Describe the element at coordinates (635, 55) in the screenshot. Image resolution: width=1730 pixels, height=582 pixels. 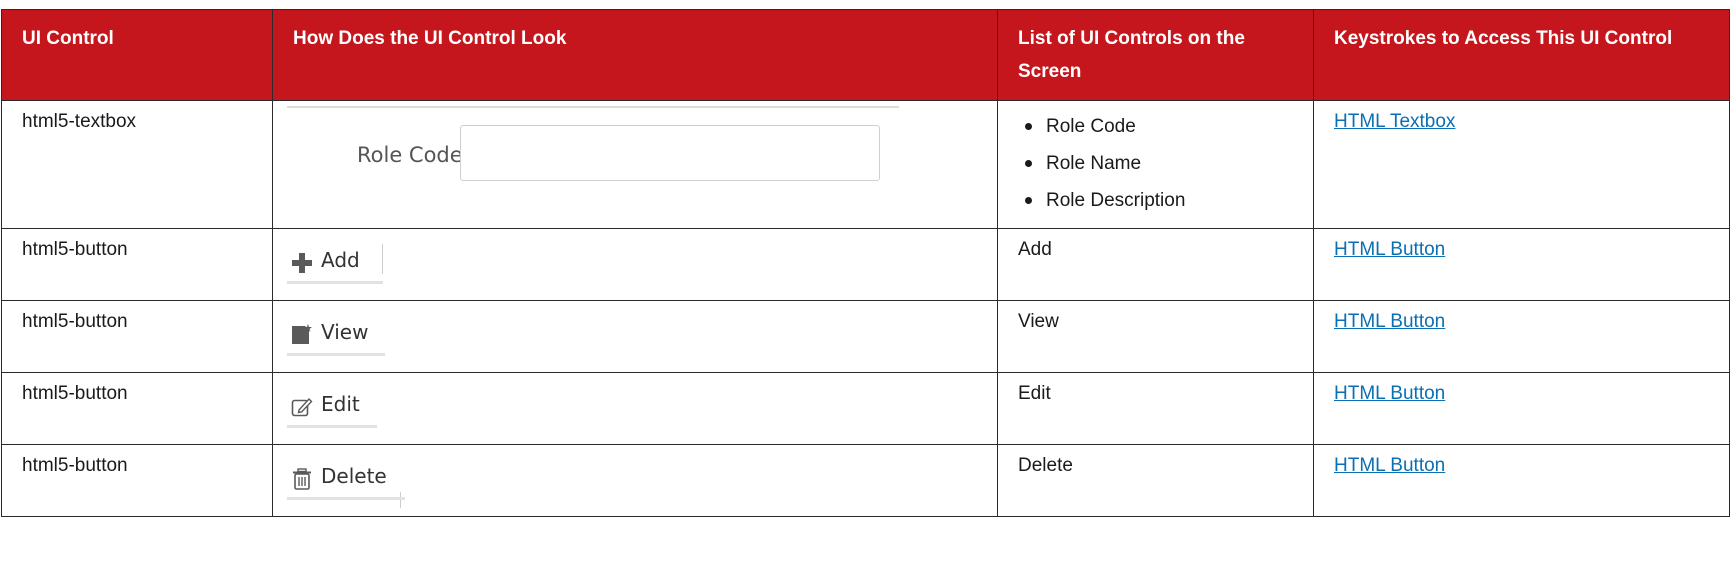
I see `header-how-does-it-look: How Does the UI Control Look` at that location.